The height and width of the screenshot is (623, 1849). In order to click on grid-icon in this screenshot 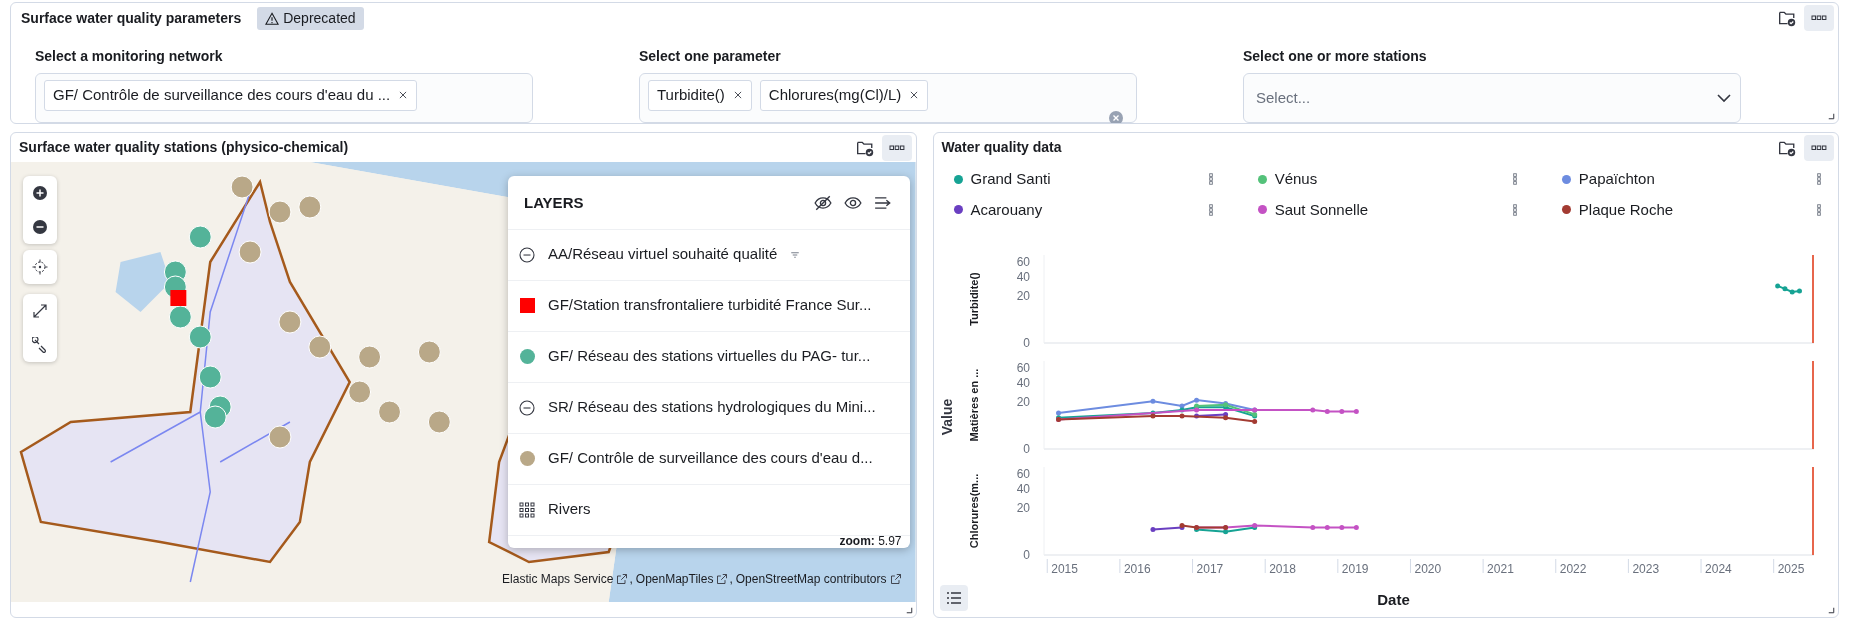, I will do `click(527, 509)`.